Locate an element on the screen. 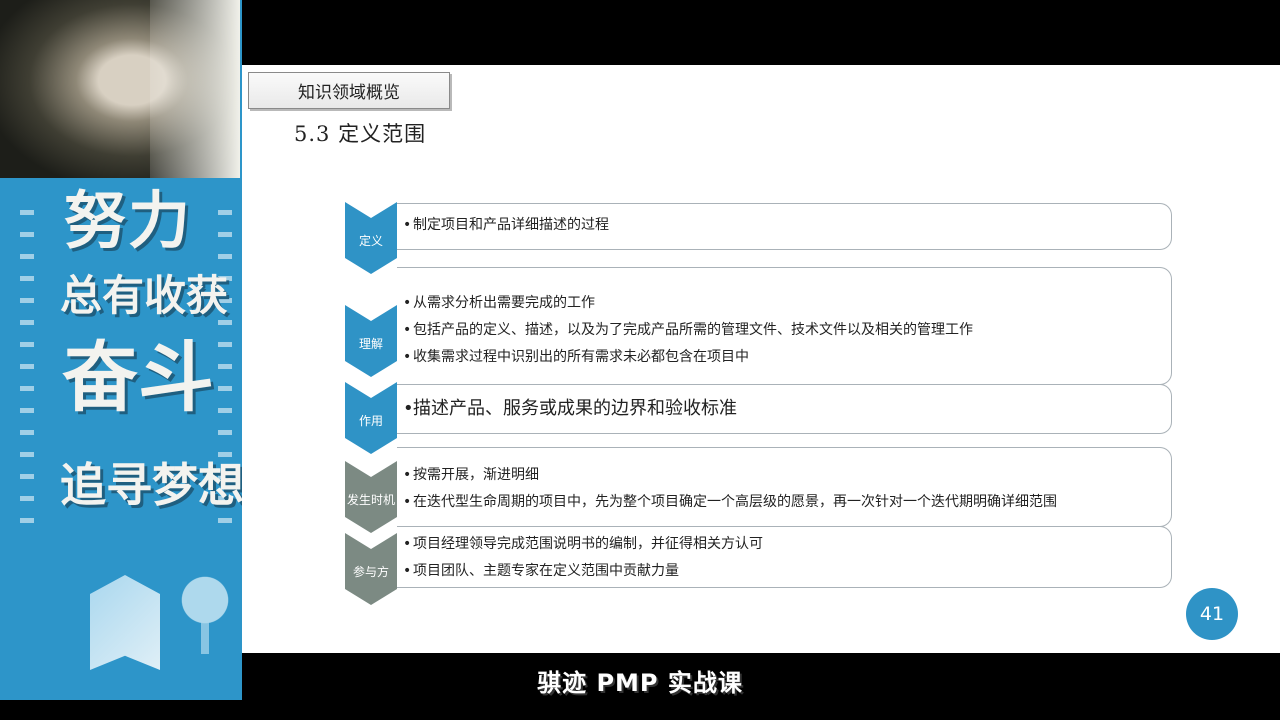  bullet-item: 描述产品、服务或成果的边界和验收标准 is located at coordinates (784, 409).